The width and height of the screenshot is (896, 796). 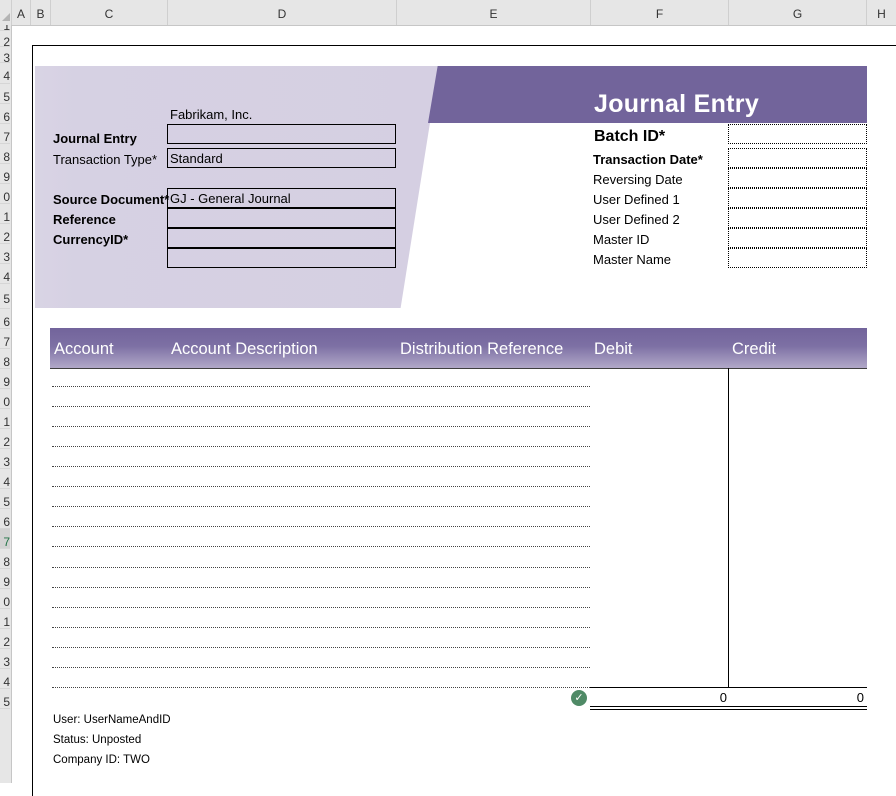 I want to click on credit-total: 0, so click(x=860, y=697).